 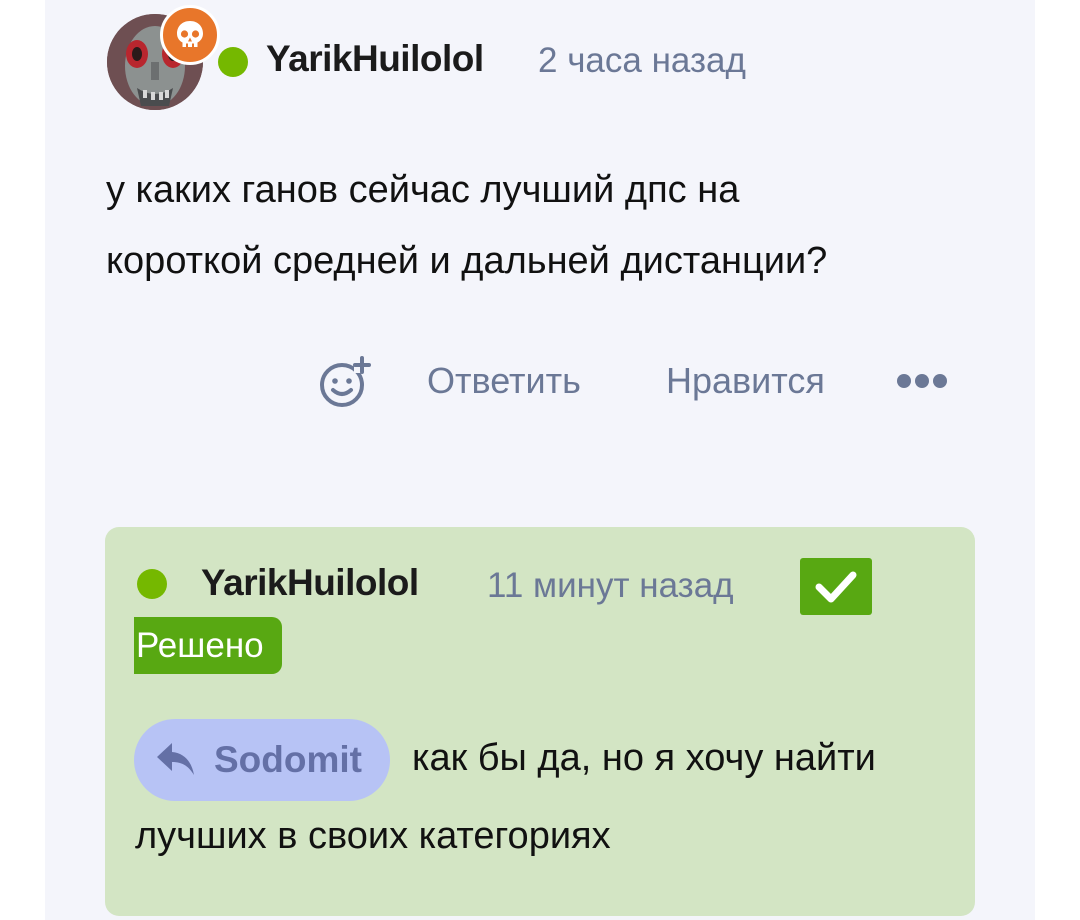 What do you see at coordinates (423, 190) in the screenshot?
I see `comment-text-line: у каких ганов сейчас лучший дпс на` at bounding box center [423, 190].